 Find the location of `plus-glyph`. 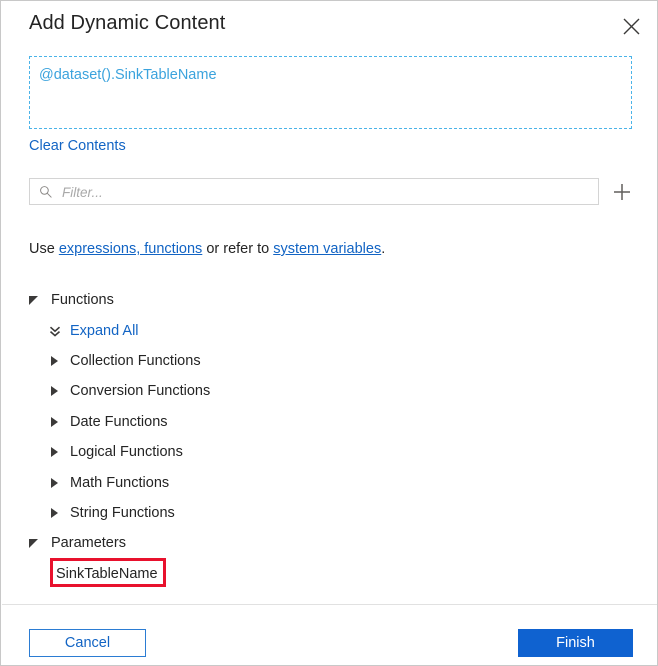

plus-glyph is located at coordinates (622, 192).